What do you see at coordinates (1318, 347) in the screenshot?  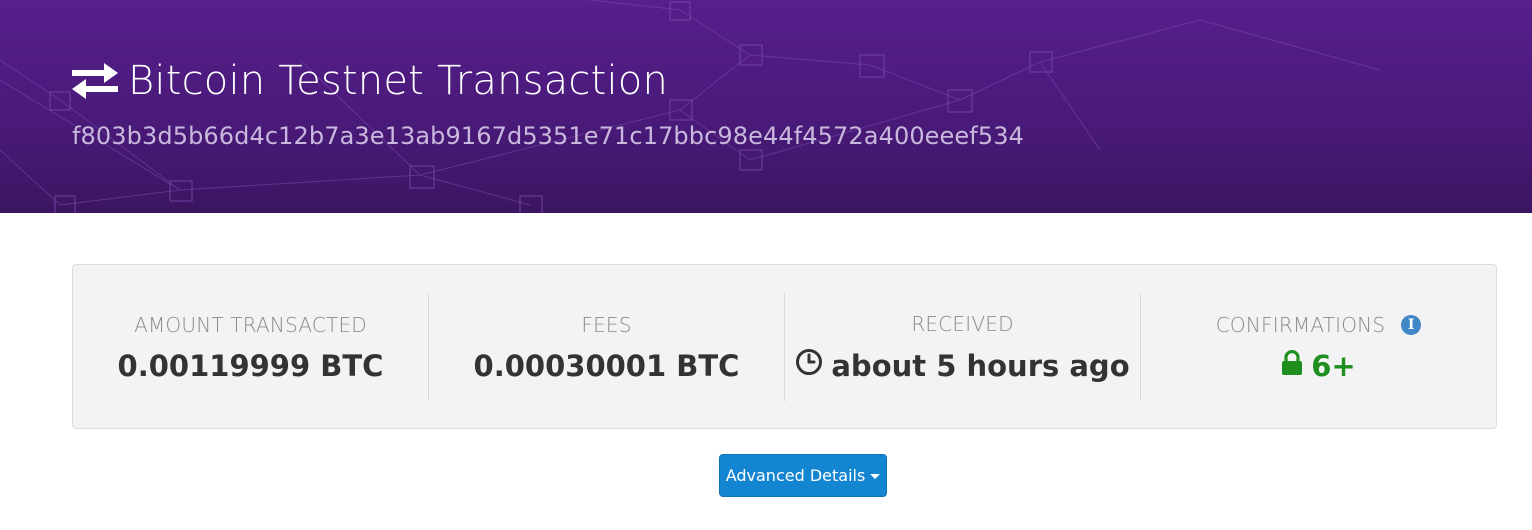 I see `stat-confirmations: CONFIRMATIONS i 6+` at bounding box center [1318, 347].